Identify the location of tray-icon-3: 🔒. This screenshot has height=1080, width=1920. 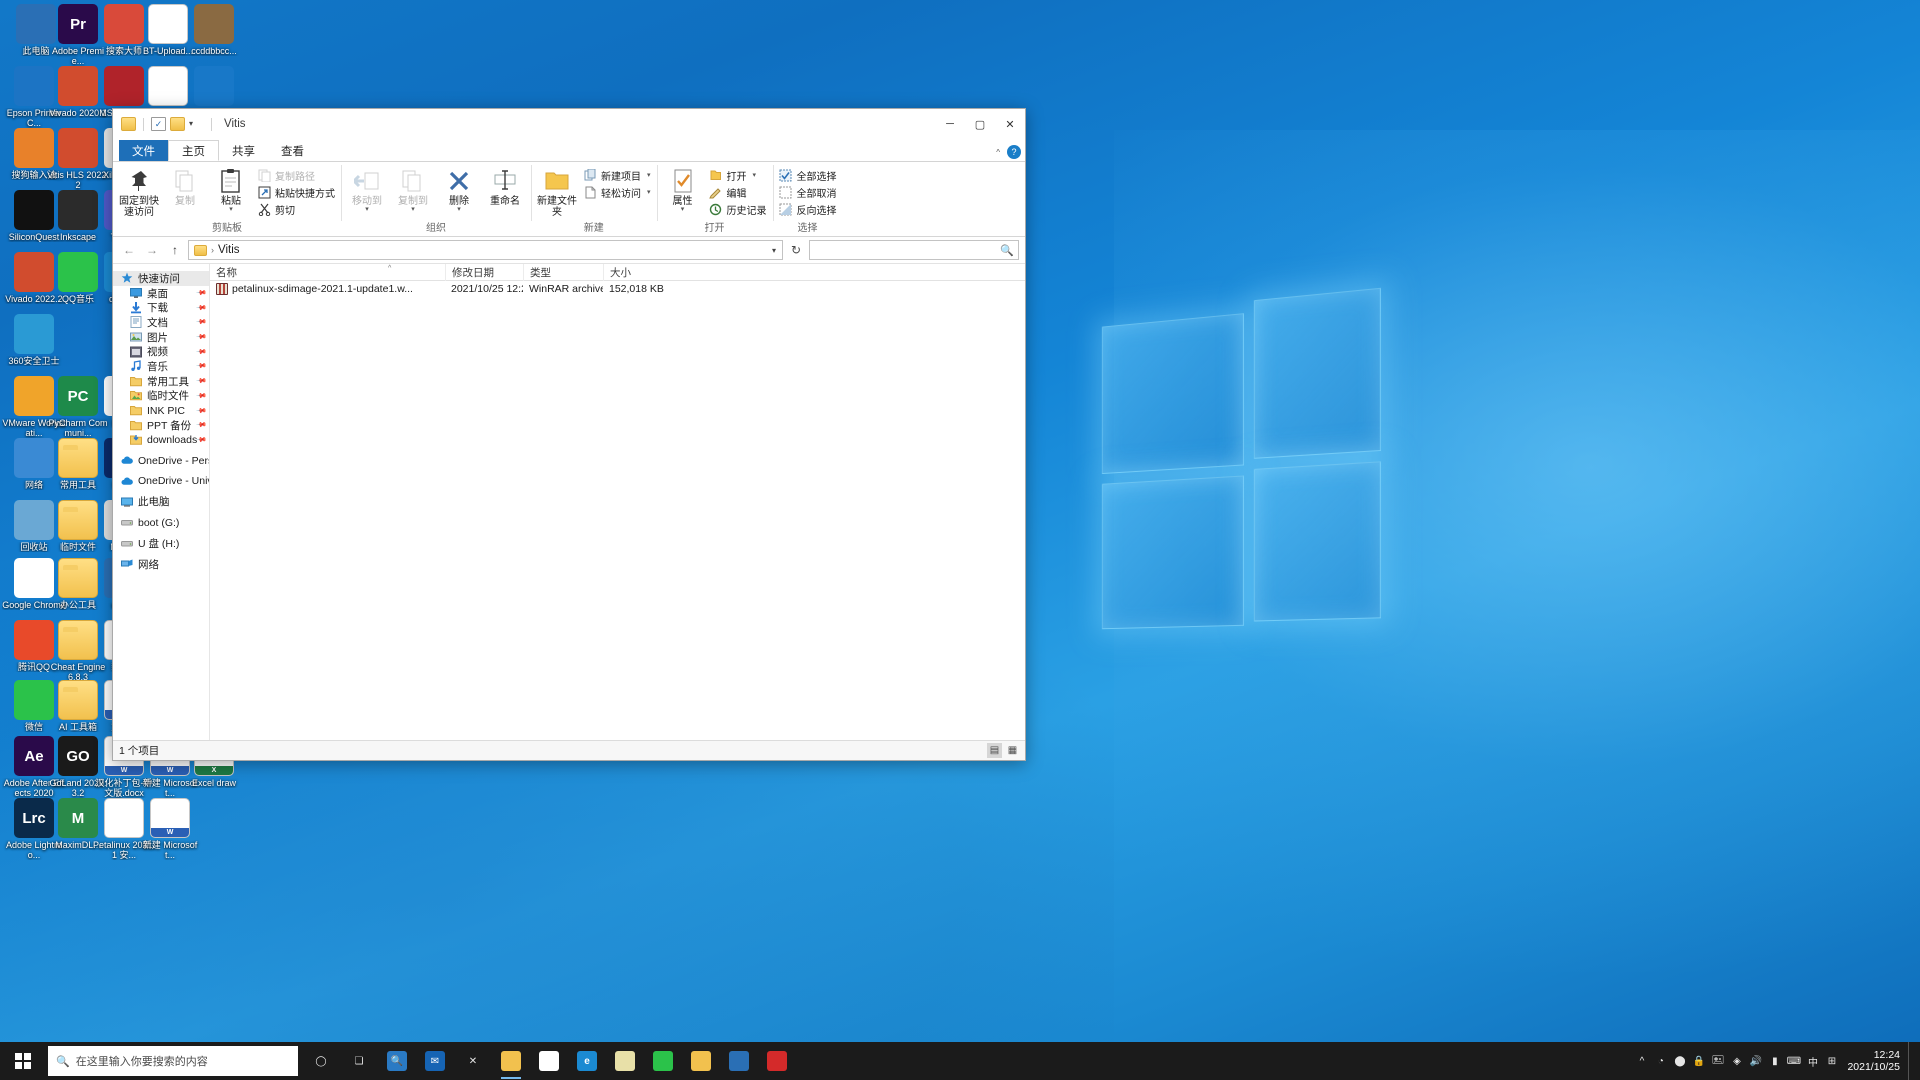
(1698, 1061).